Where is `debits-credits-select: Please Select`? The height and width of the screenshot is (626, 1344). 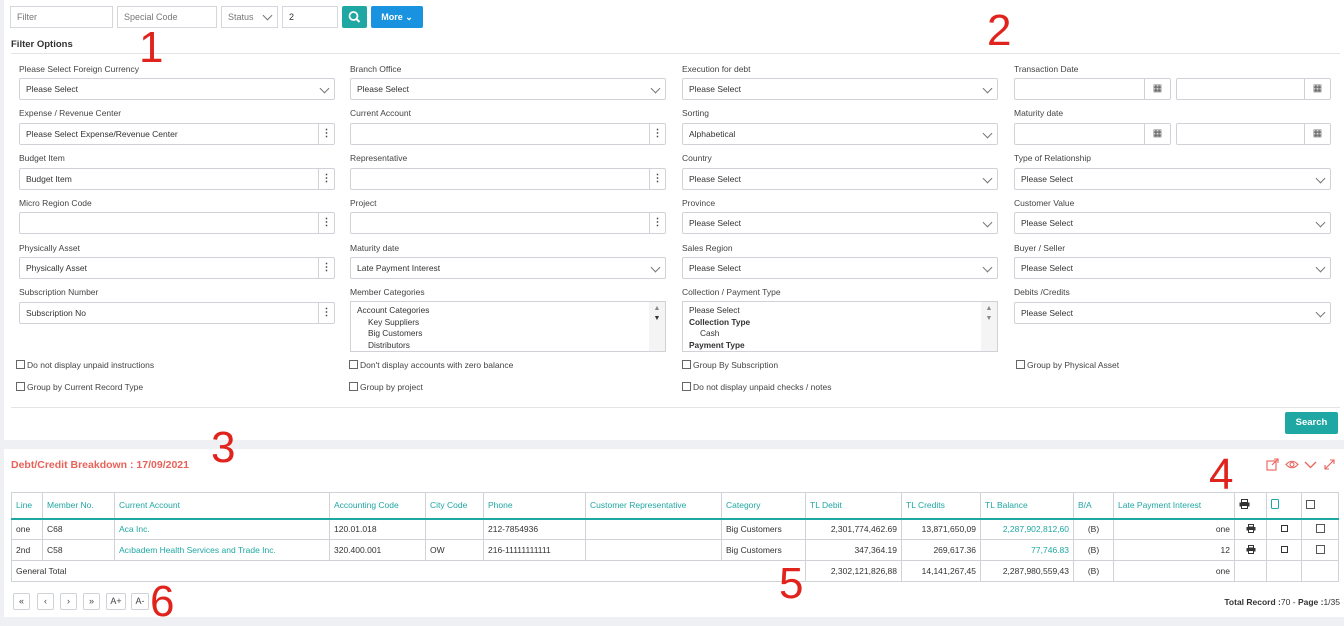
debits-credits-select: Please Select is located at coordinates (1172, 313).